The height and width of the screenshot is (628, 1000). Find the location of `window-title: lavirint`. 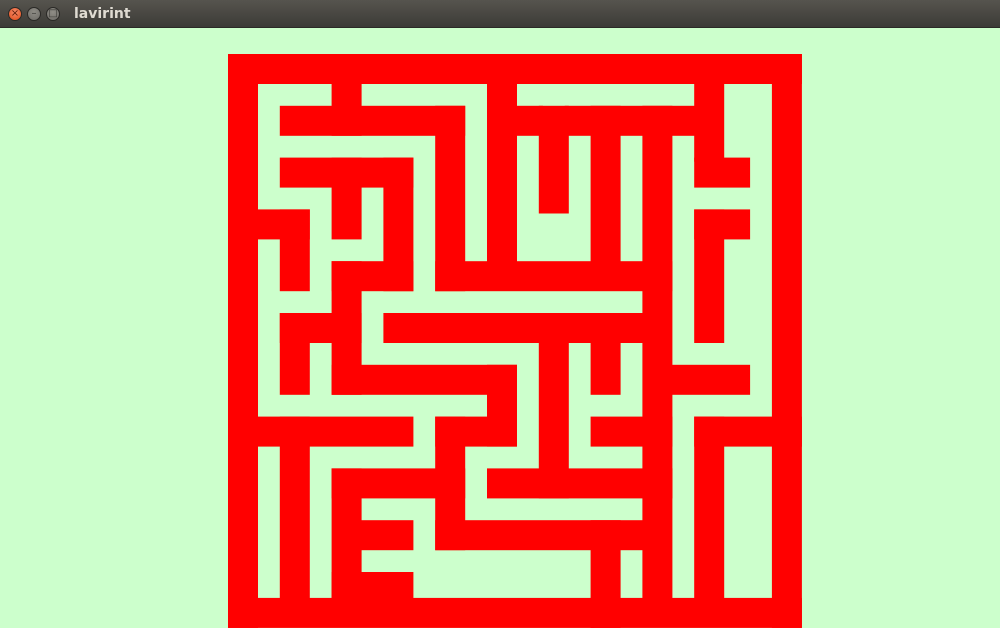

window-title: lavirint is located at coordinates (102, 14).